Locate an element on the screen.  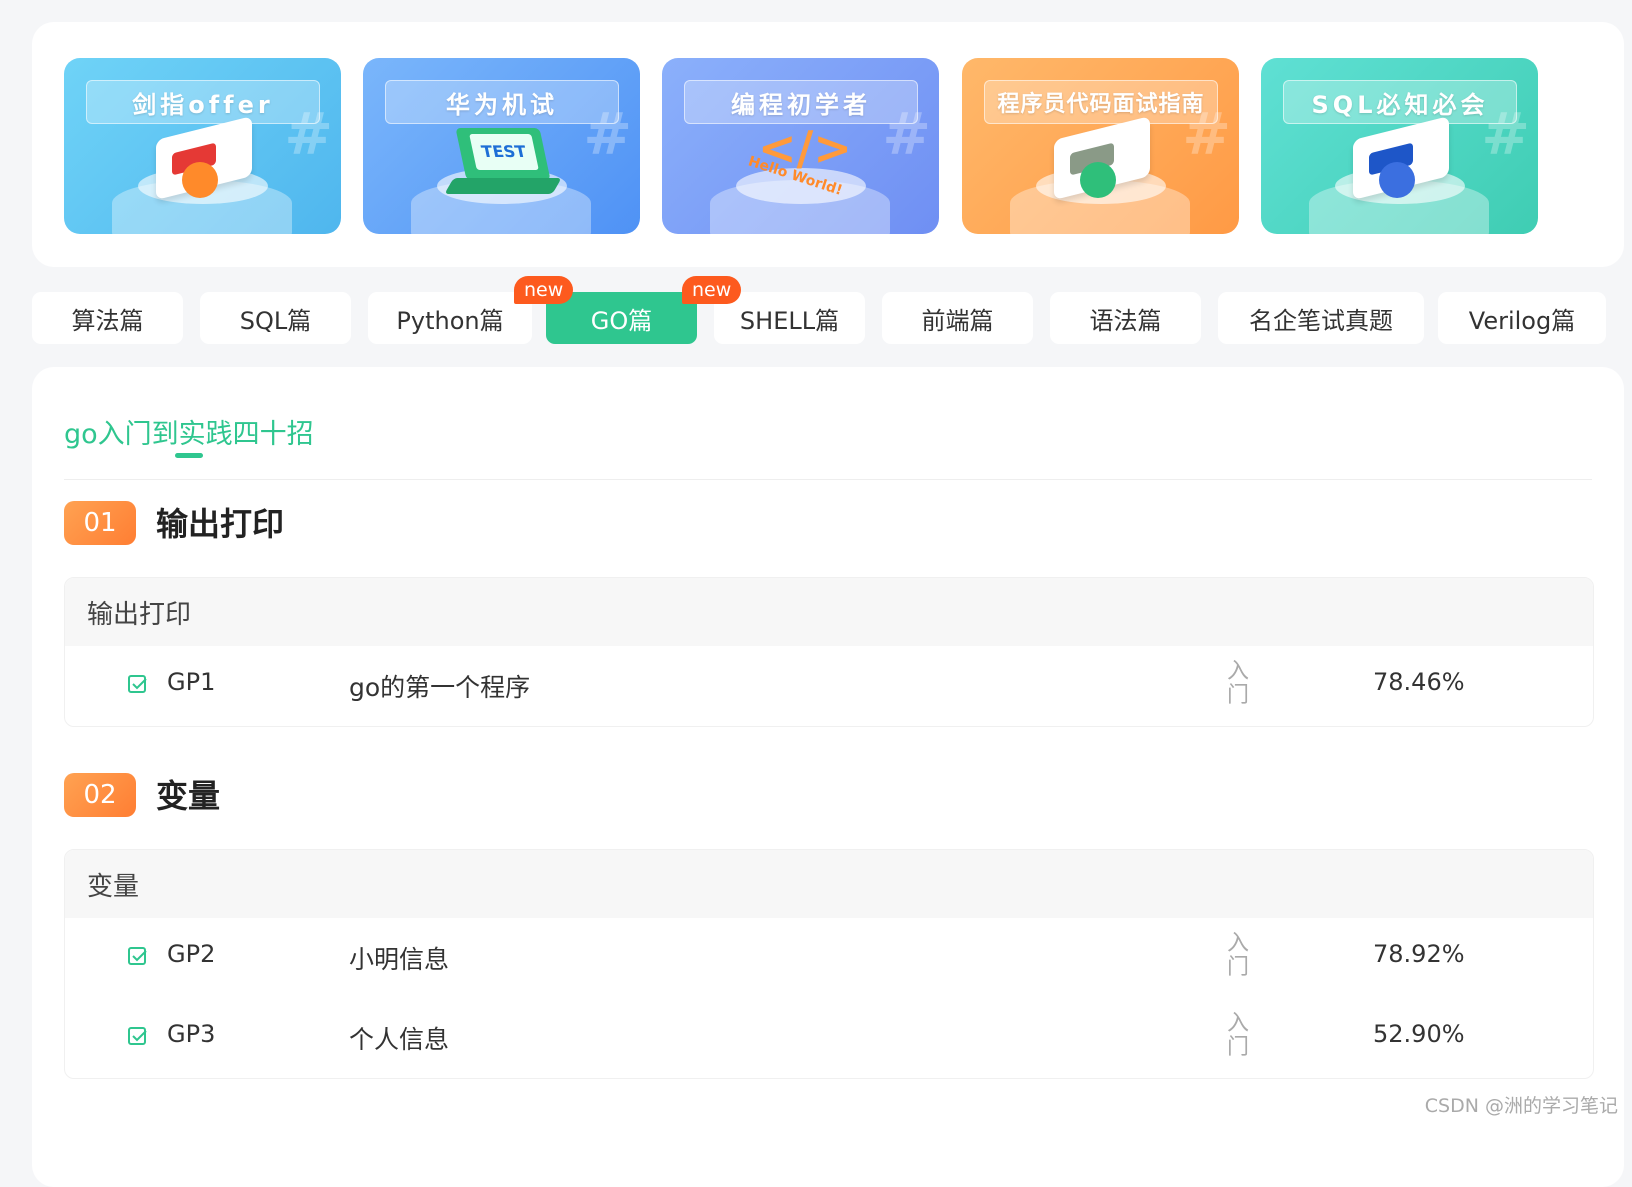
tab-algorithm: 算法篇 is located at coordinates (107, 318).